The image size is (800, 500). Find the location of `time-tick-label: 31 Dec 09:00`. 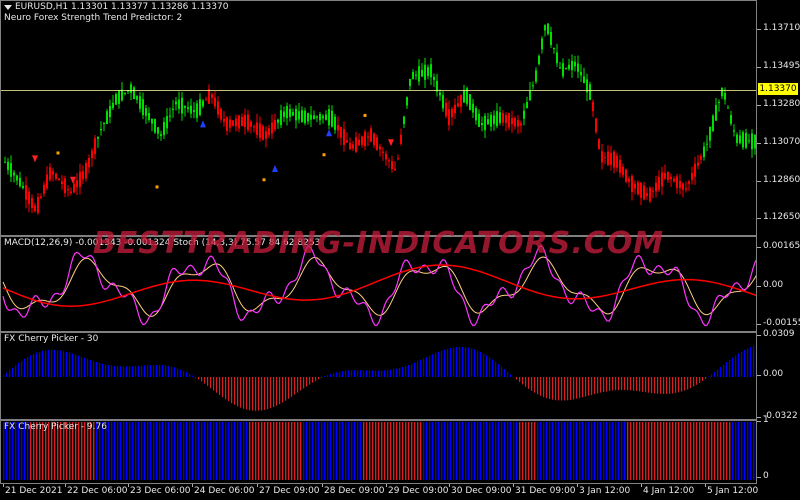

time-tick-label: 31 Dec 09:00 is located at coordinates (545, 491).